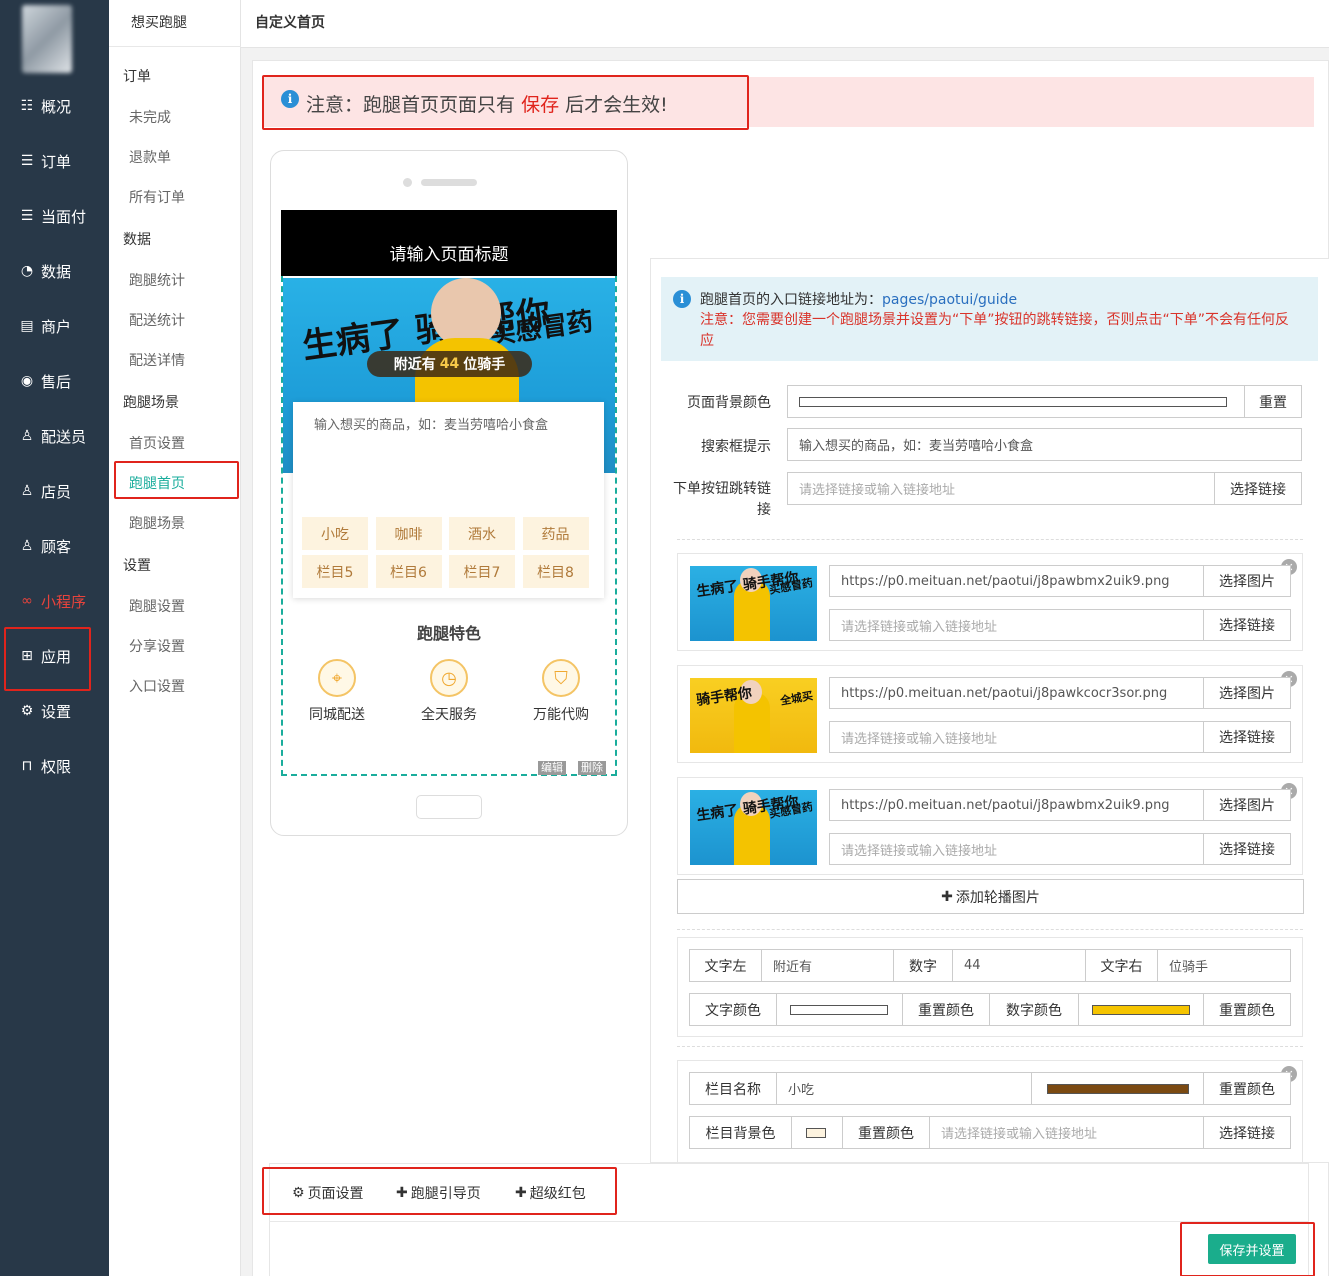 The image size is (1329, 1286). I want to click on search-hint-input: 输入想买的商品，如：麦当劳嘻哈小食盒, so click(1044, 444).